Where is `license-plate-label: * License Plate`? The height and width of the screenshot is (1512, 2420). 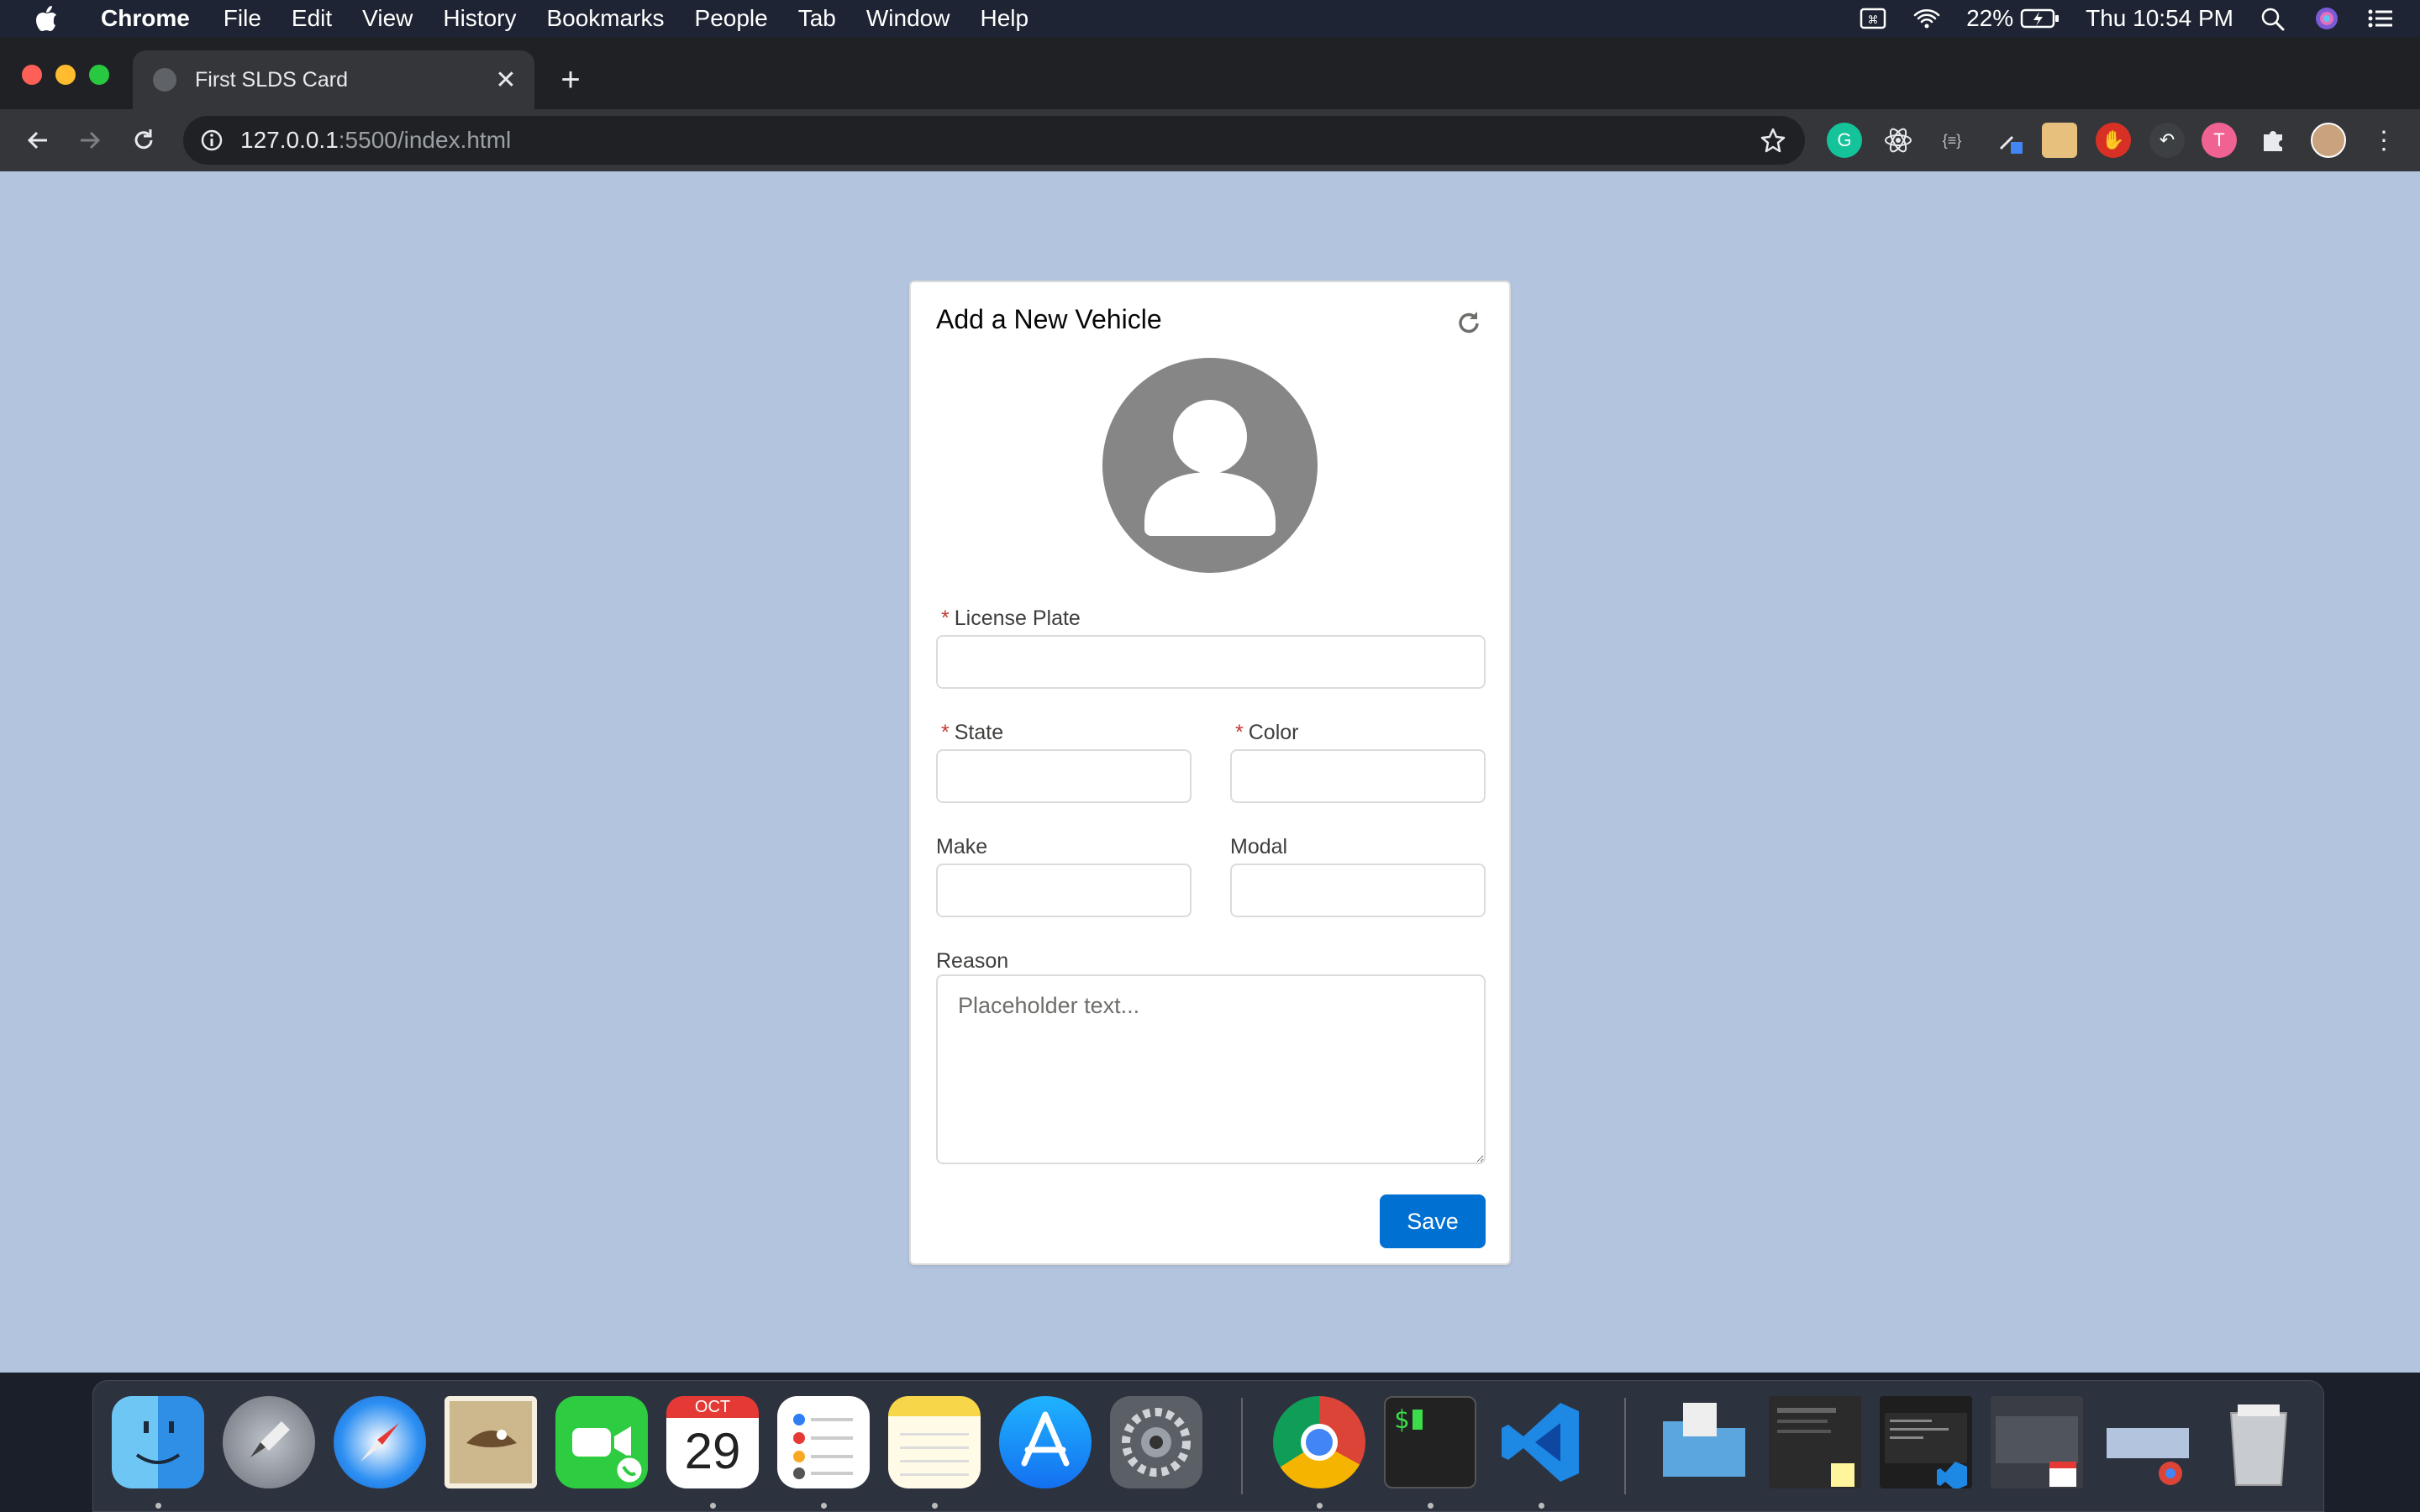
license-plate-label: * License Plate is located at coordinates (1011, 618).